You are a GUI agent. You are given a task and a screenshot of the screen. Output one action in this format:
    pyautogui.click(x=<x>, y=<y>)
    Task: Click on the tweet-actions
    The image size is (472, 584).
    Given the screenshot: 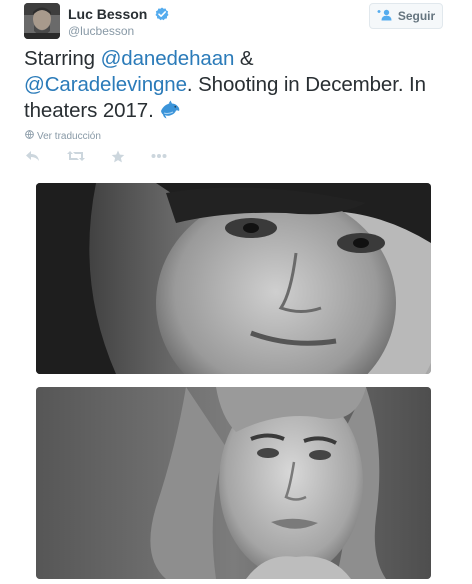 What is the action you would take?
    pyautogui.click(x=109, y=156)
    